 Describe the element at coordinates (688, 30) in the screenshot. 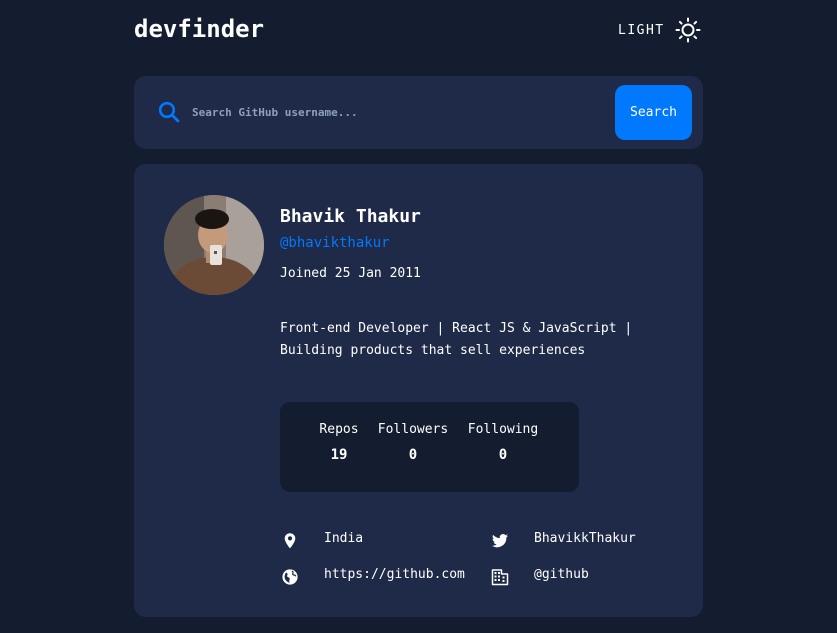

I see `sun-icon` at that location.